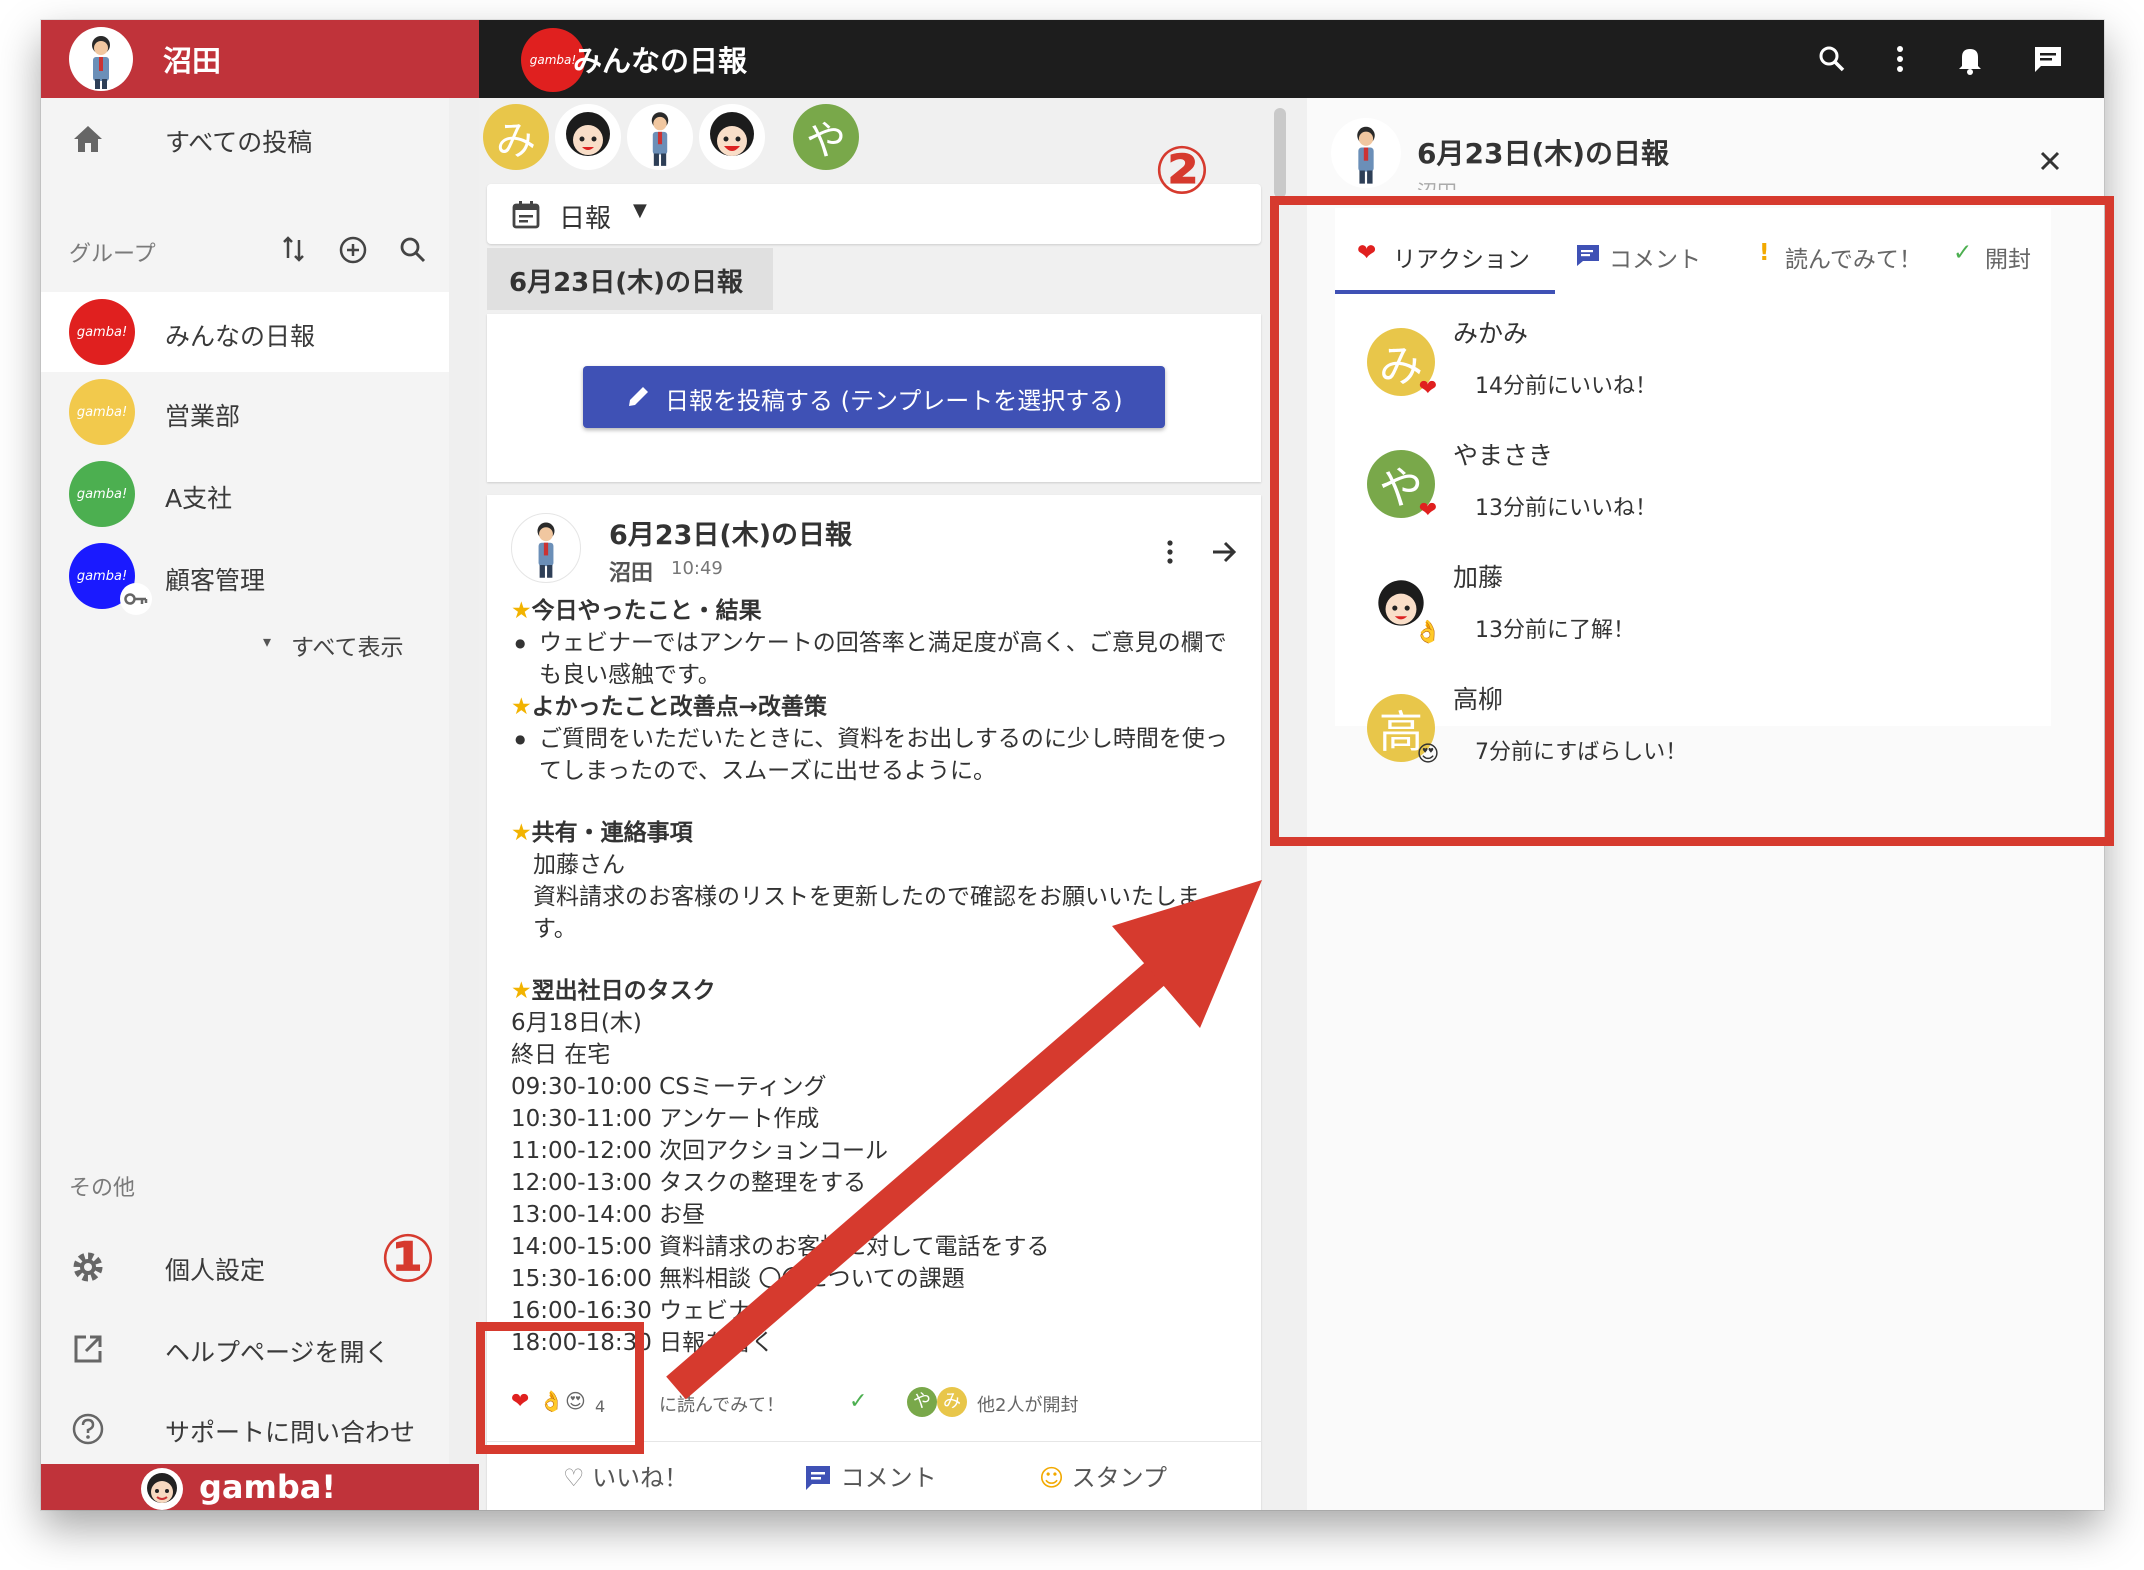  I want to click on sidebar-item-help: ヘルプページを開く, so click(245, 1348).